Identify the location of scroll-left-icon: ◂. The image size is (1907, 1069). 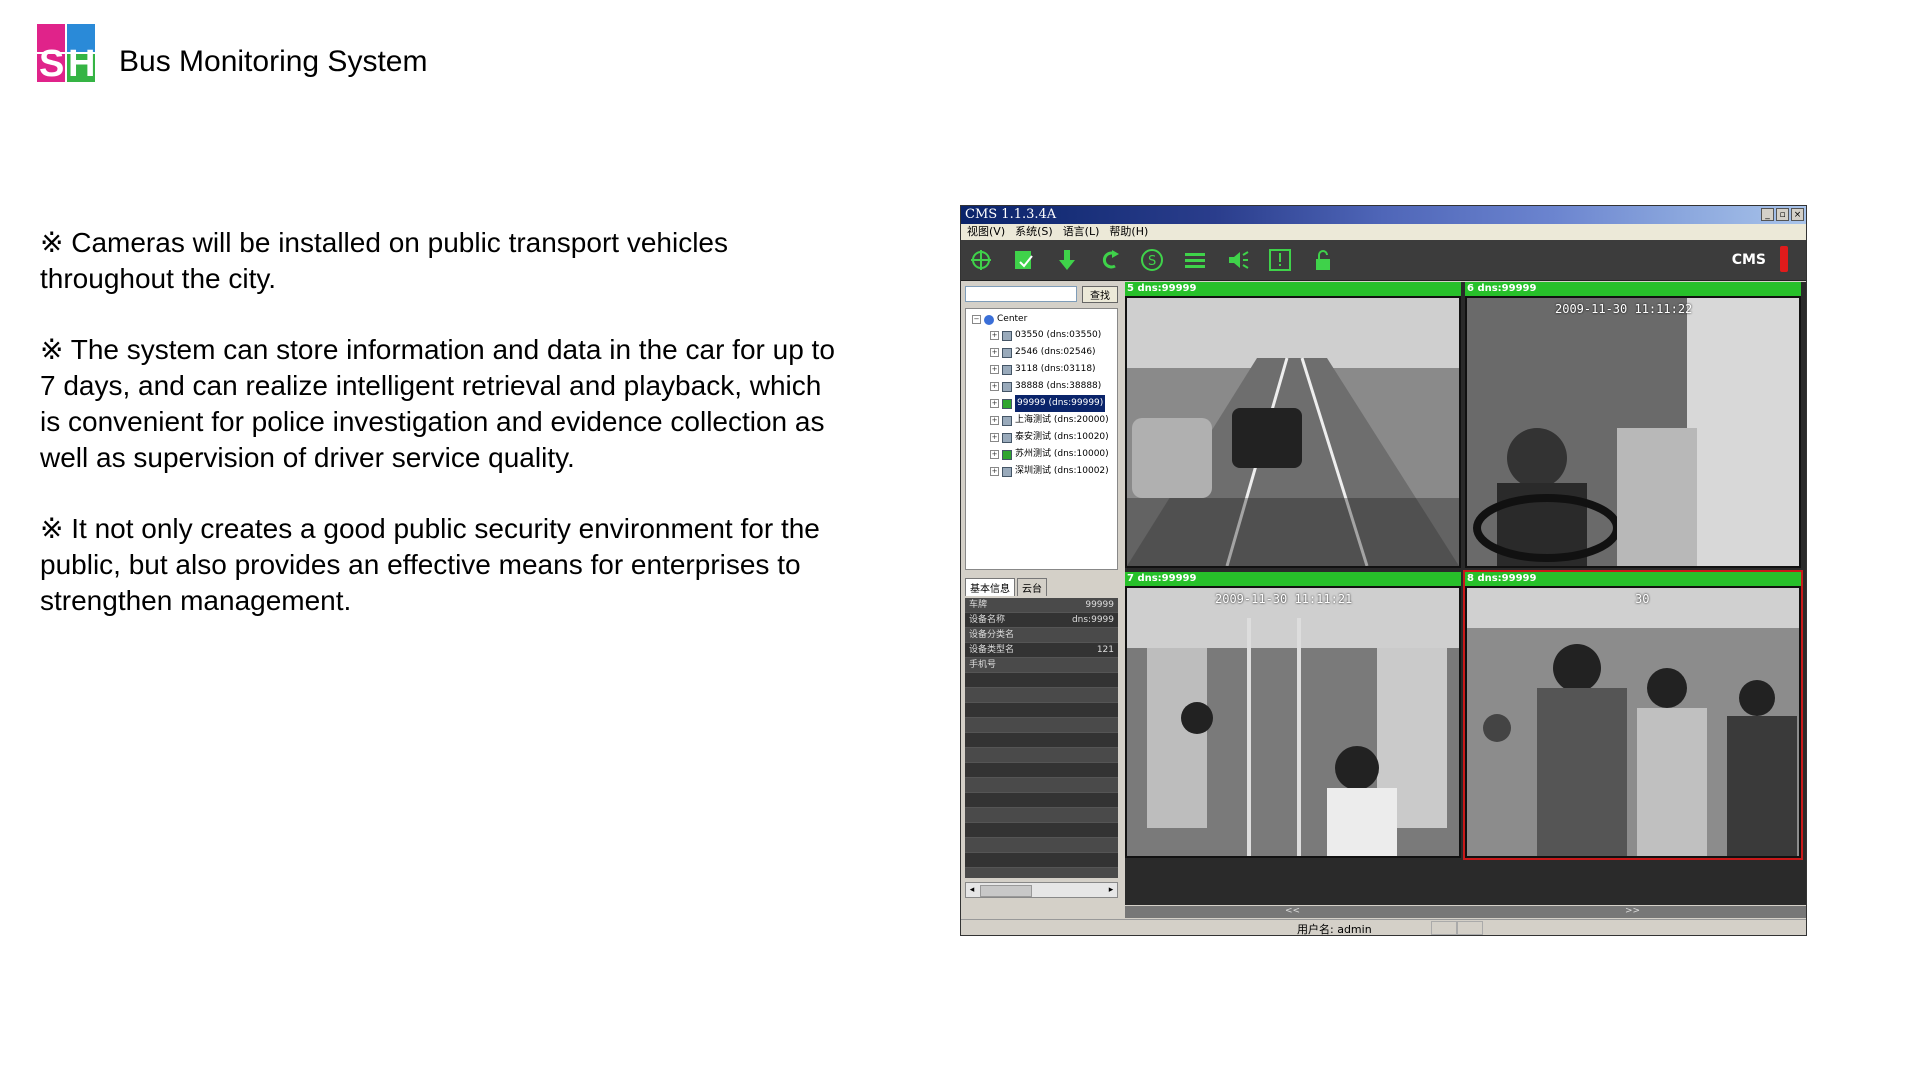
(972, 890).